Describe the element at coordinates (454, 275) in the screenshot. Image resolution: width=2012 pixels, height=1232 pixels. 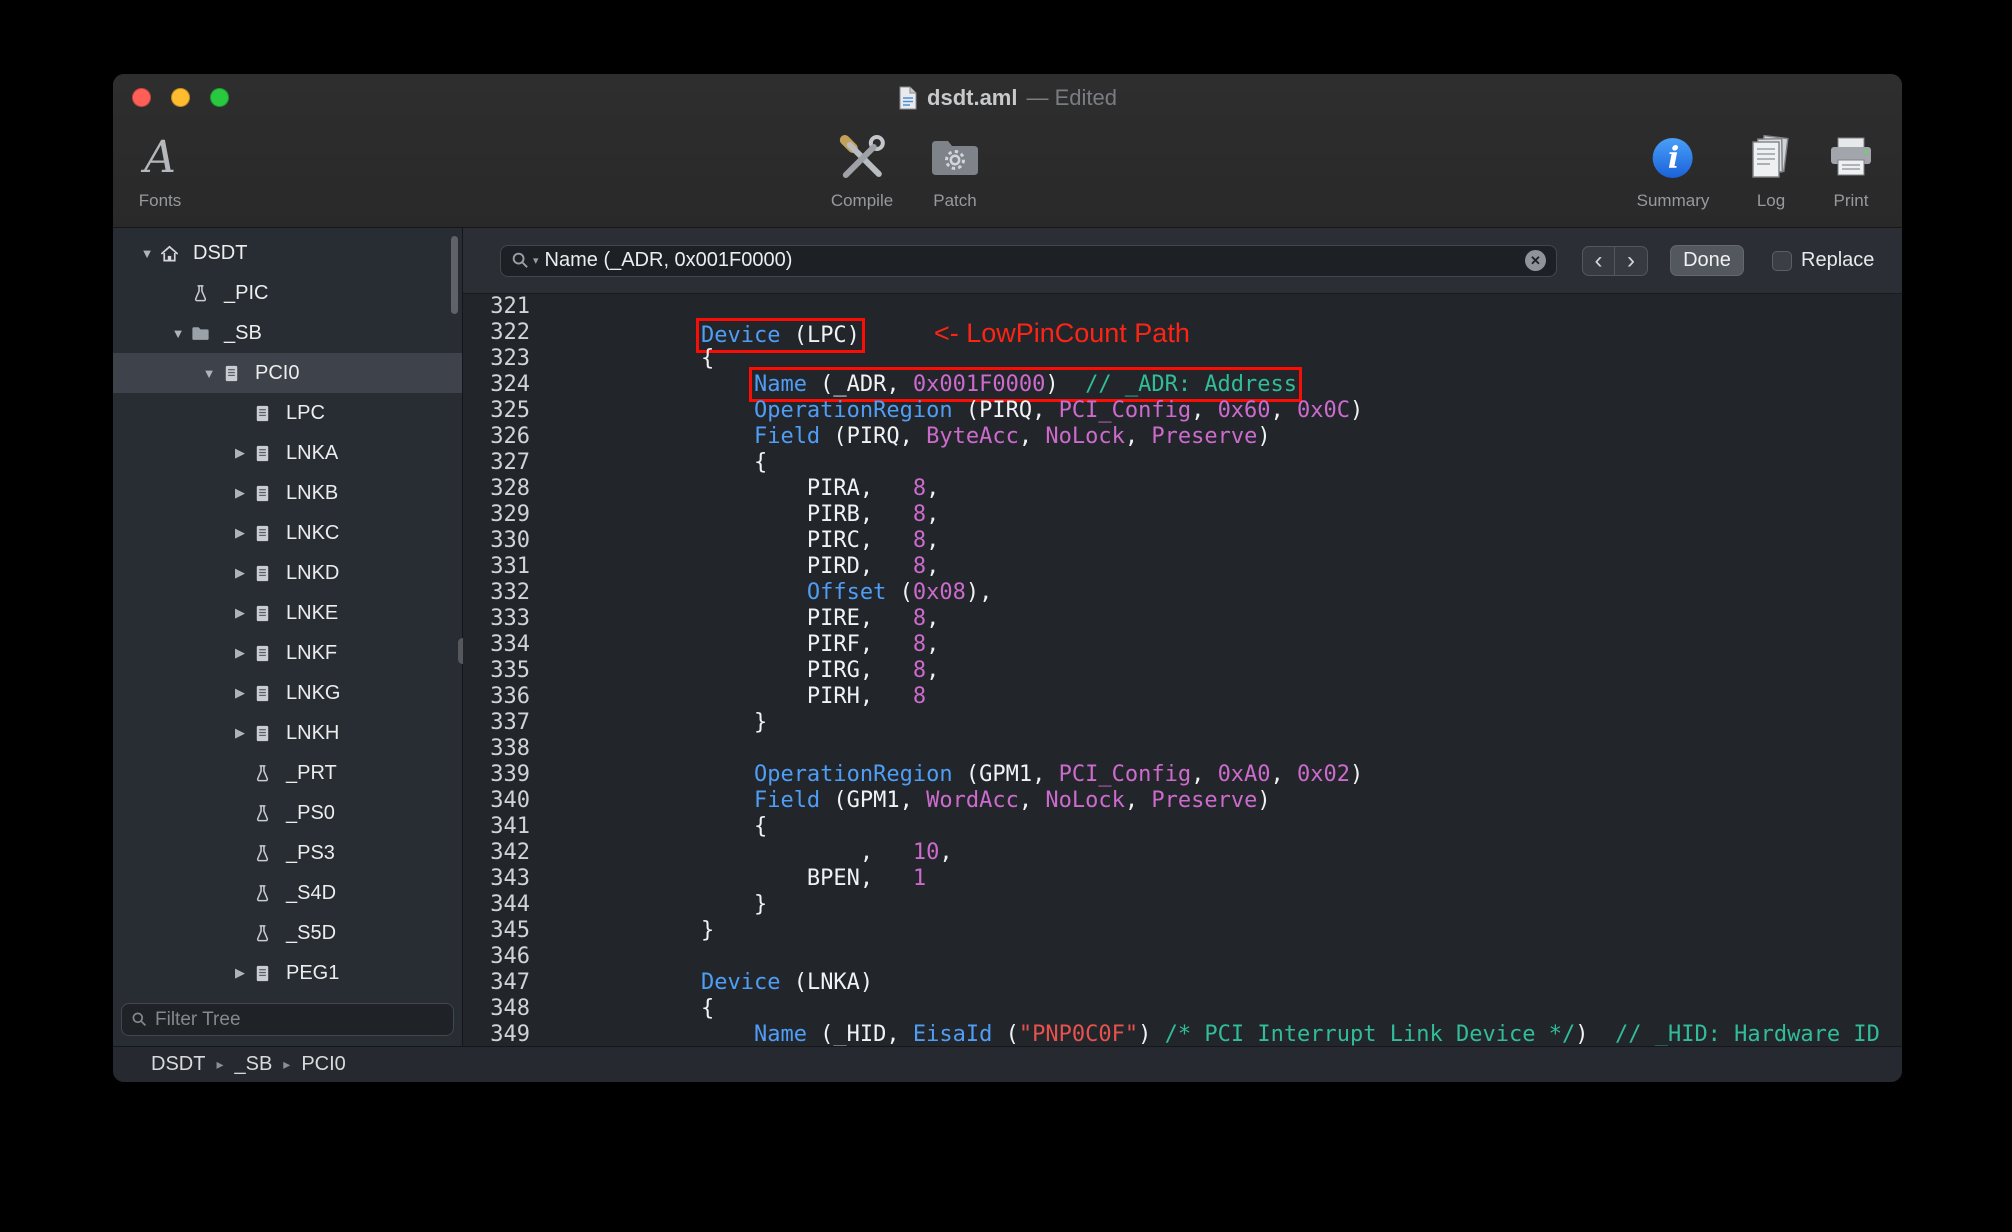
I see `sidebar-scrollbar` at that location.